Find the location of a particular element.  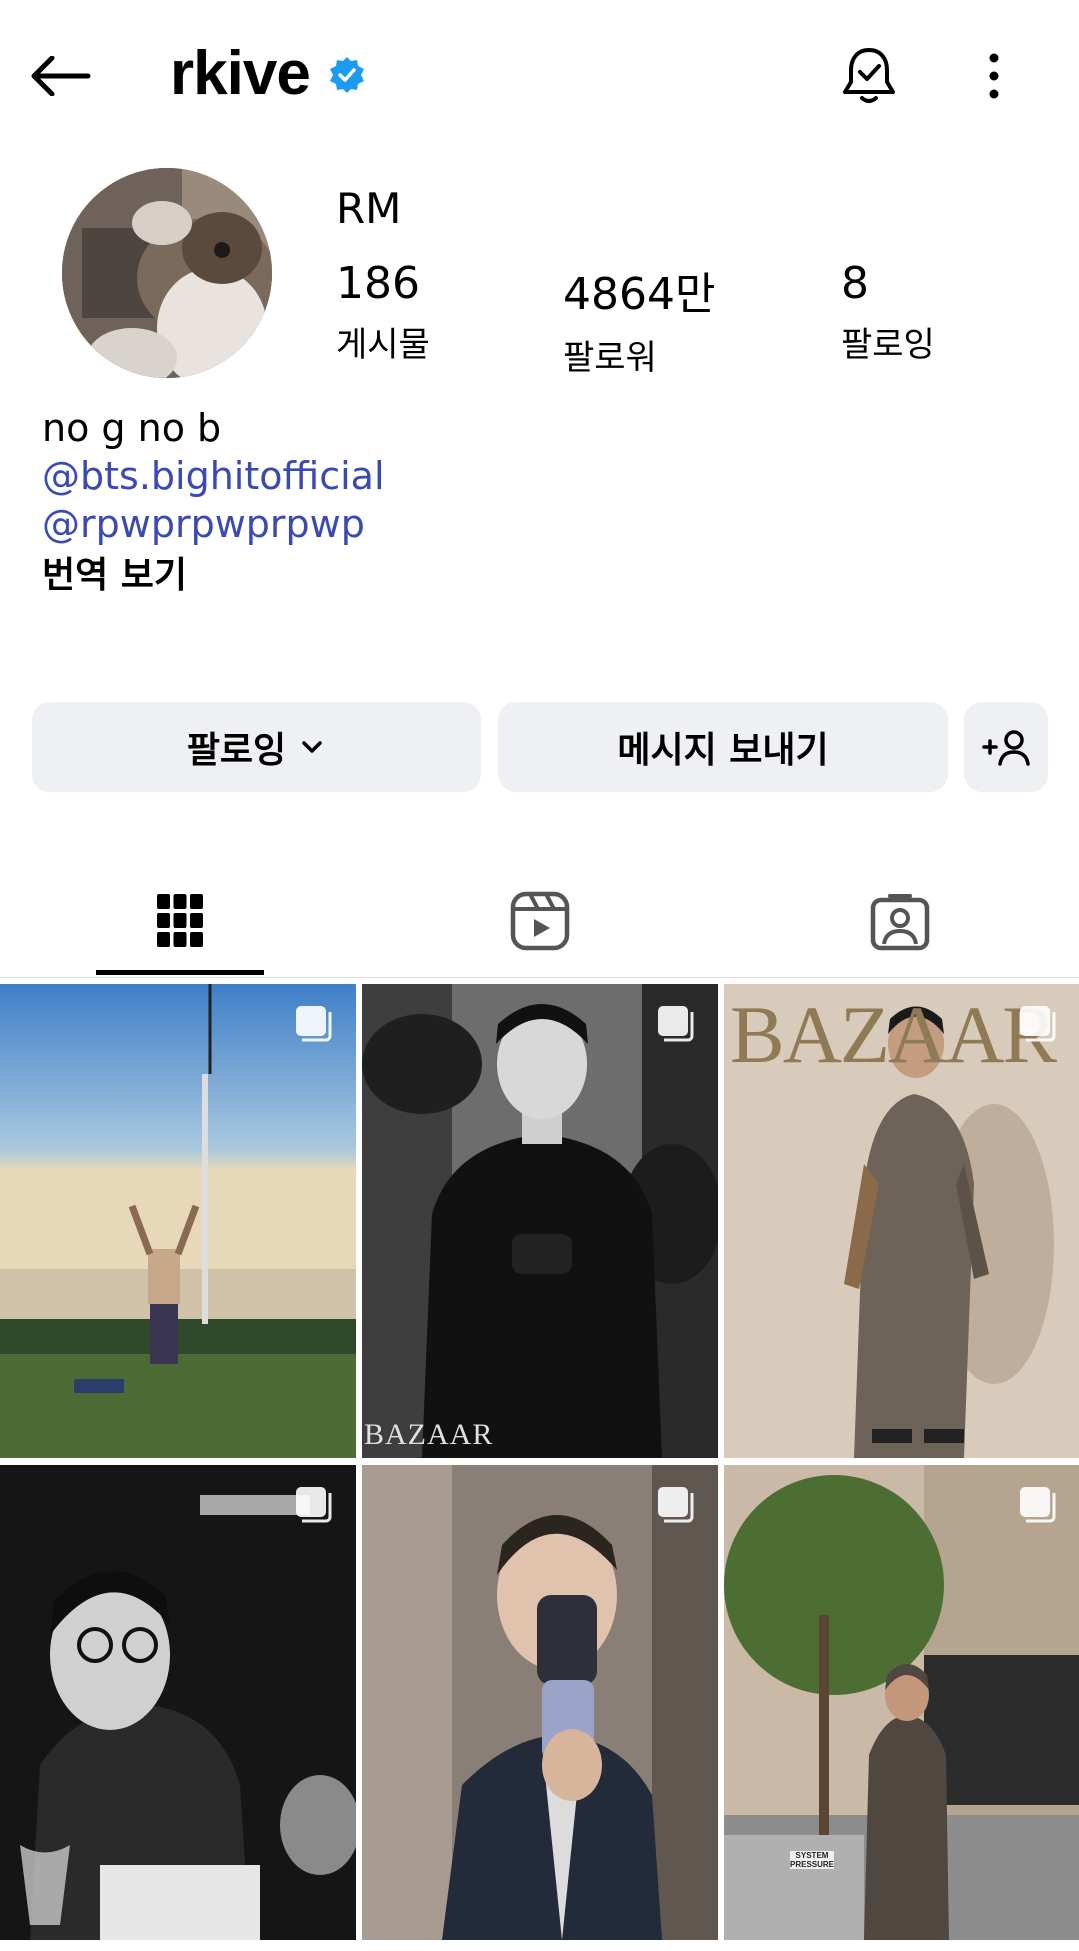

stat-value: 186 is located at coordinates (378, 283).